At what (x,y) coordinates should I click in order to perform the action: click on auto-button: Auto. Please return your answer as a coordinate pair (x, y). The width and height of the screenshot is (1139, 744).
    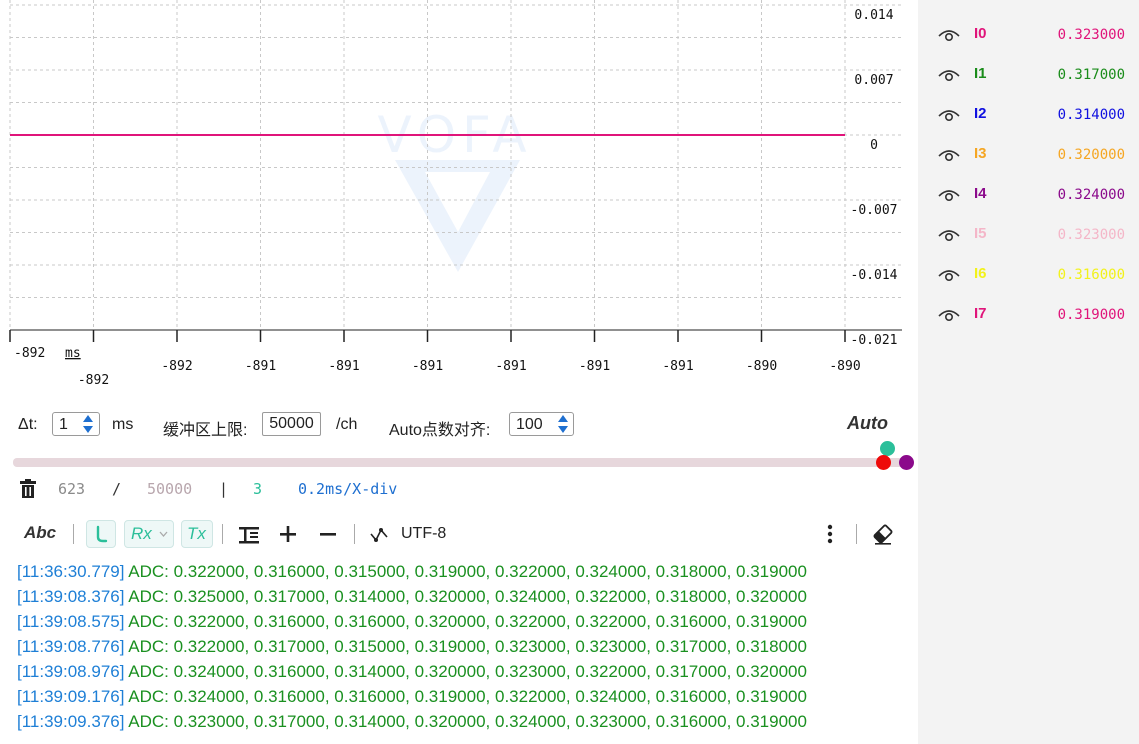
    Looking at the image, I should click on (867, 423).